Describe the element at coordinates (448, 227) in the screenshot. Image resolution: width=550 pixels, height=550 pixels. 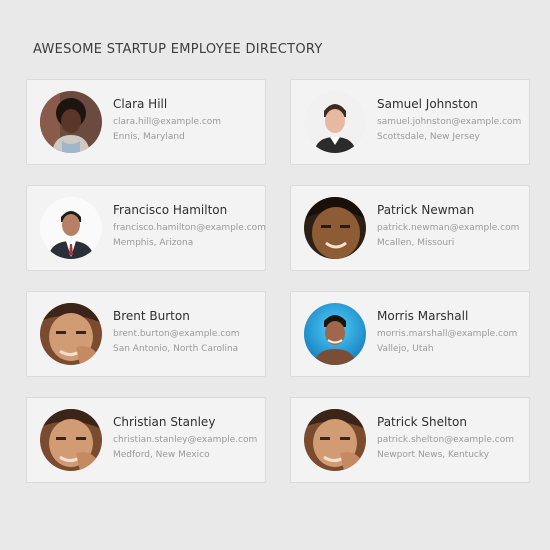
I see `employee-email: patrick.newman@example.com` at that location.